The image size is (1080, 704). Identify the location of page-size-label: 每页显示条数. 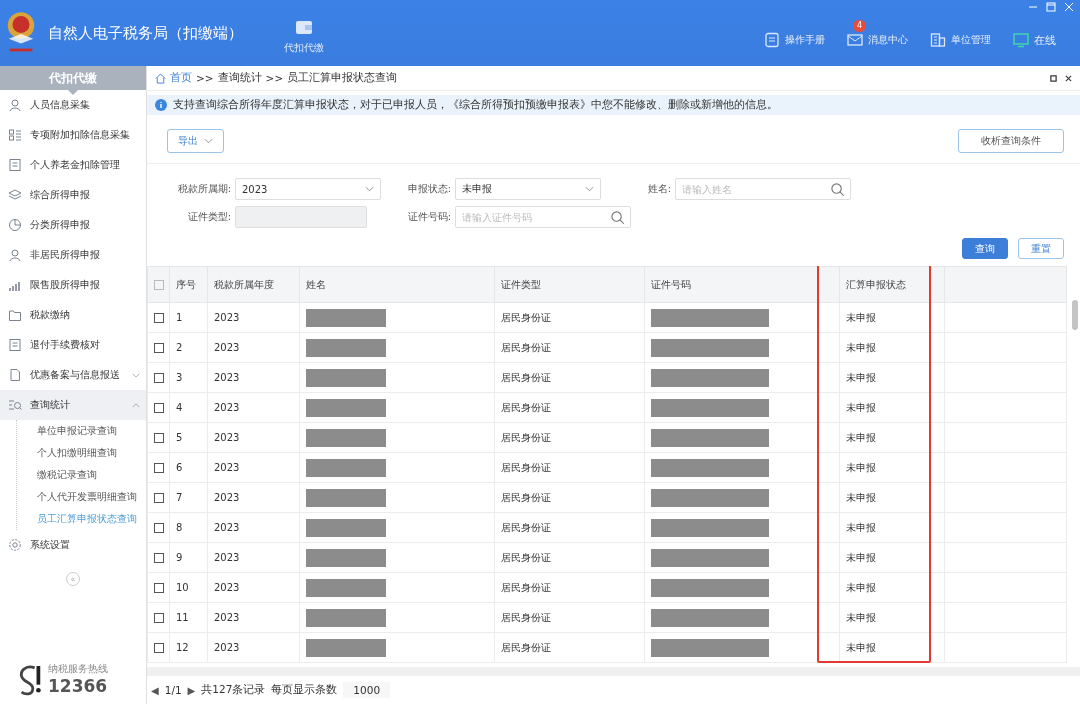
(304, 690).